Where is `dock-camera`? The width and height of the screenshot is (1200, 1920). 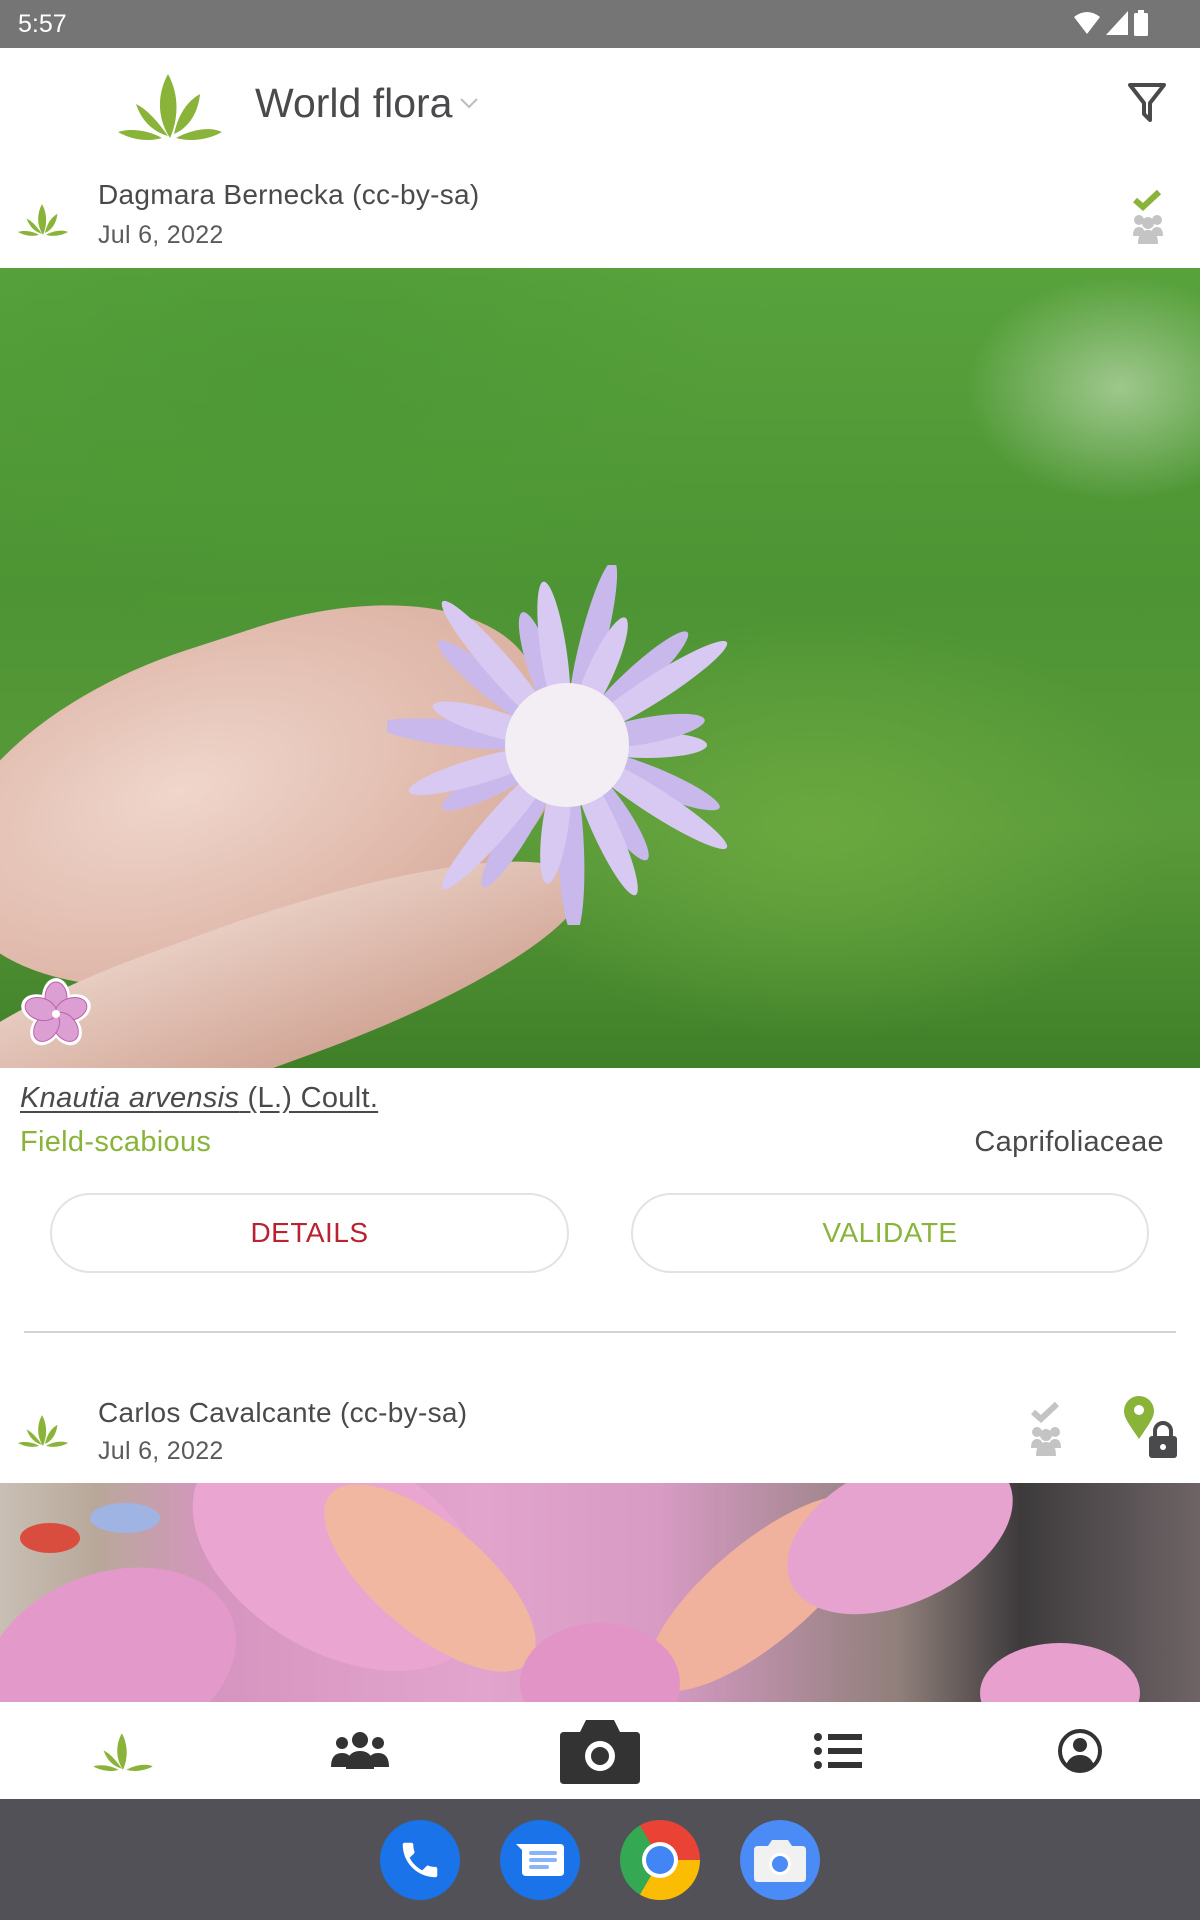
dock-camera is located at coordinates (780, 1860).